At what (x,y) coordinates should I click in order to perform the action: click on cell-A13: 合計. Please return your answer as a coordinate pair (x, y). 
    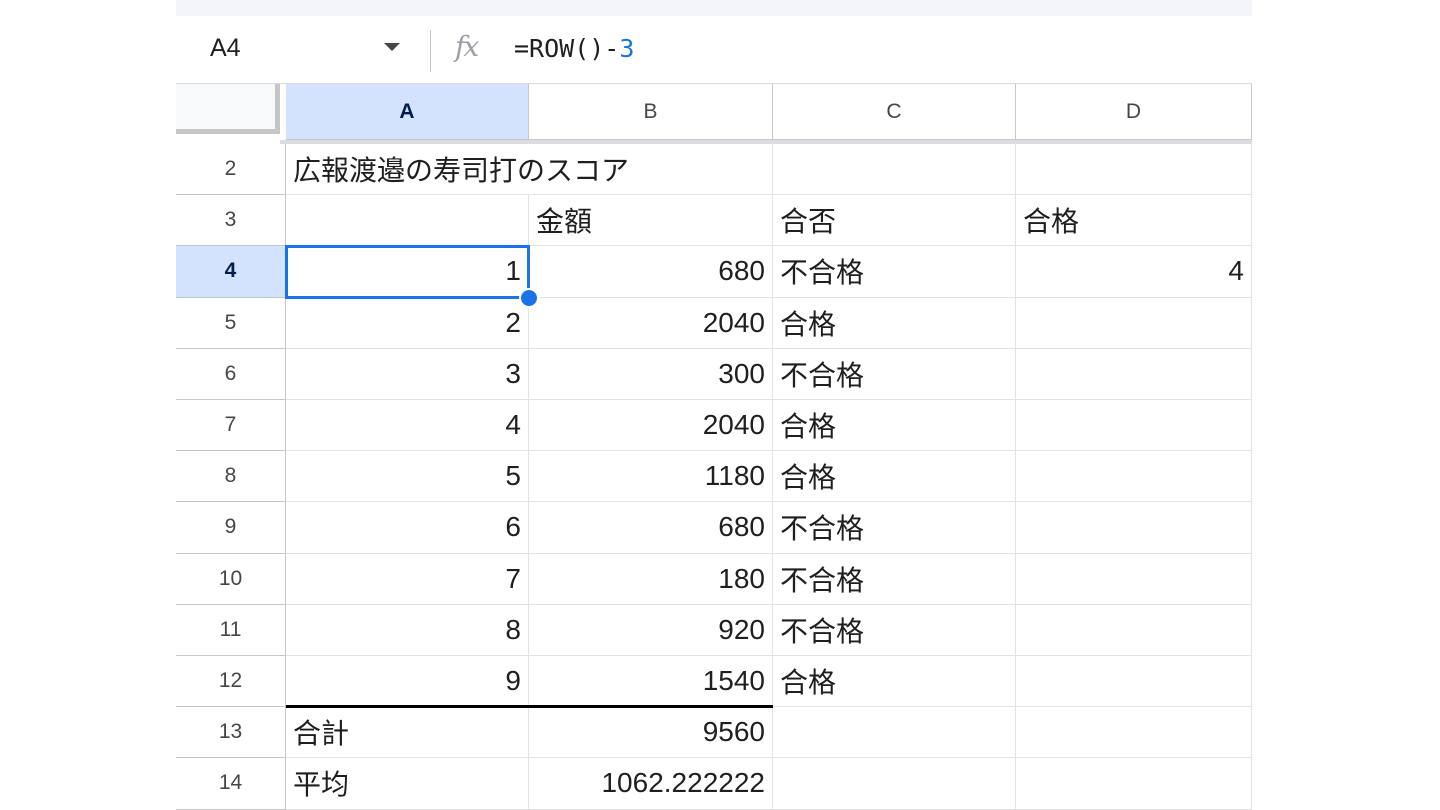
    Looking at the image, I should click on (407, 733).